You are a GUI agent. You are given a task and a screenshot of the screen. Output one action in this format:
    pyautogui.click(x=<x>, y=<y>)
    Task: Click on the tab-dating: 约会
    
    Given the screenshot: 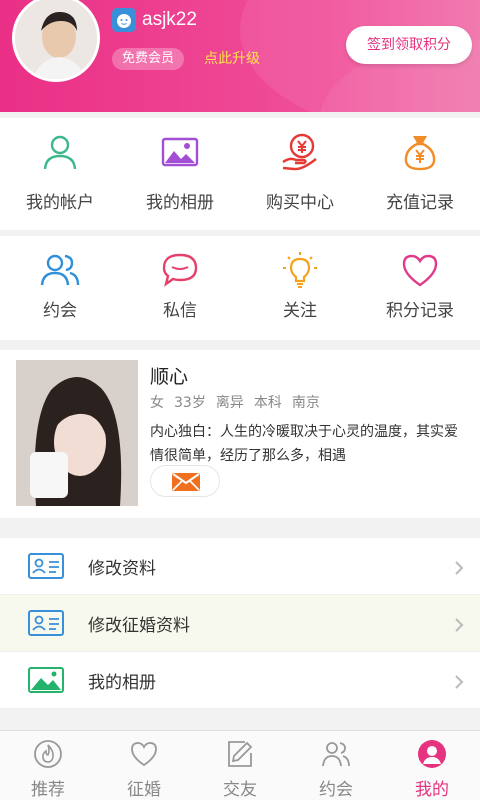 What is the action you would take?
    pyautogui.click(x=336, y=765)
    